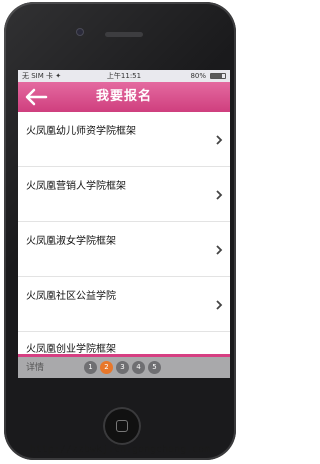 Image resolution: width=320 pixels, height=464 pixels. Describe the element at coordinates (71, 349) in the screenshot. I see `list-item-label: 火凤凰创业学院框架` at that location.